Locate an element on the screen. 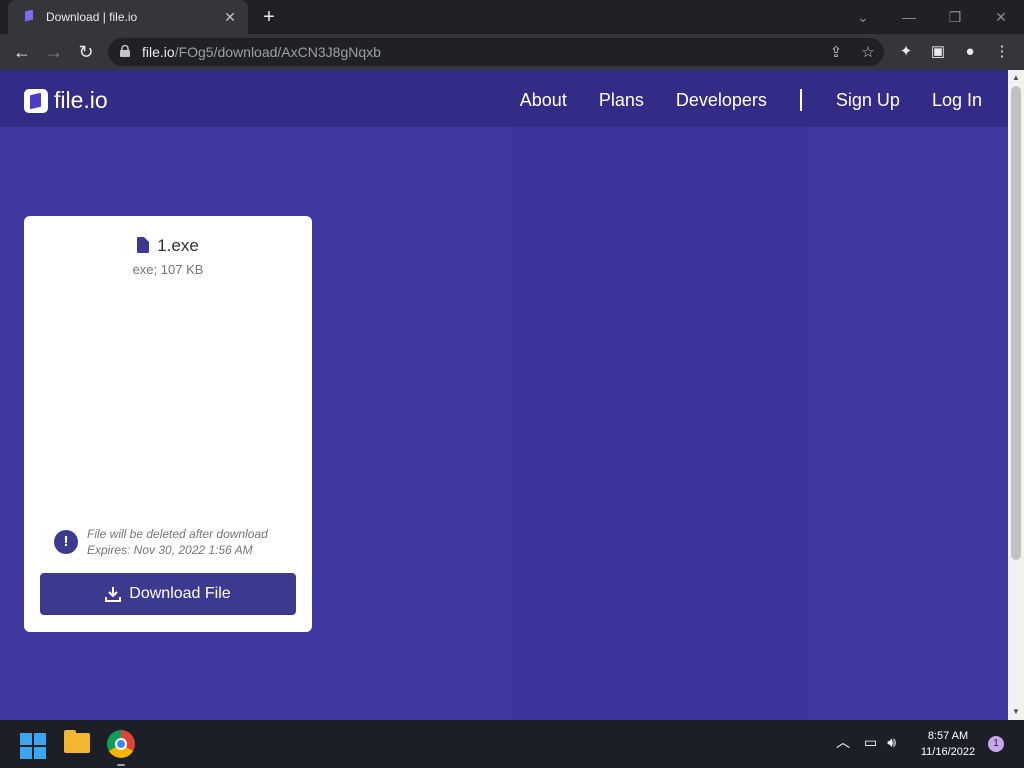 Image resolution: width=1024 pixels, height=768 pixels. lock-icon is located at coordinates (127, 52).